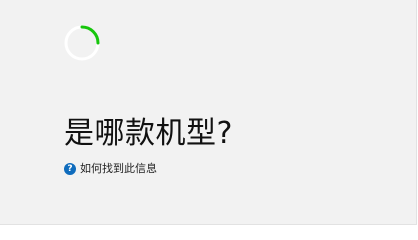 Image resolution: width=418 pixels, height=240 pixels. What do you see at coordinates (70, 169) in the screenshot?
I see `question-circle-icon: ?` at bounding box center [70, 169].